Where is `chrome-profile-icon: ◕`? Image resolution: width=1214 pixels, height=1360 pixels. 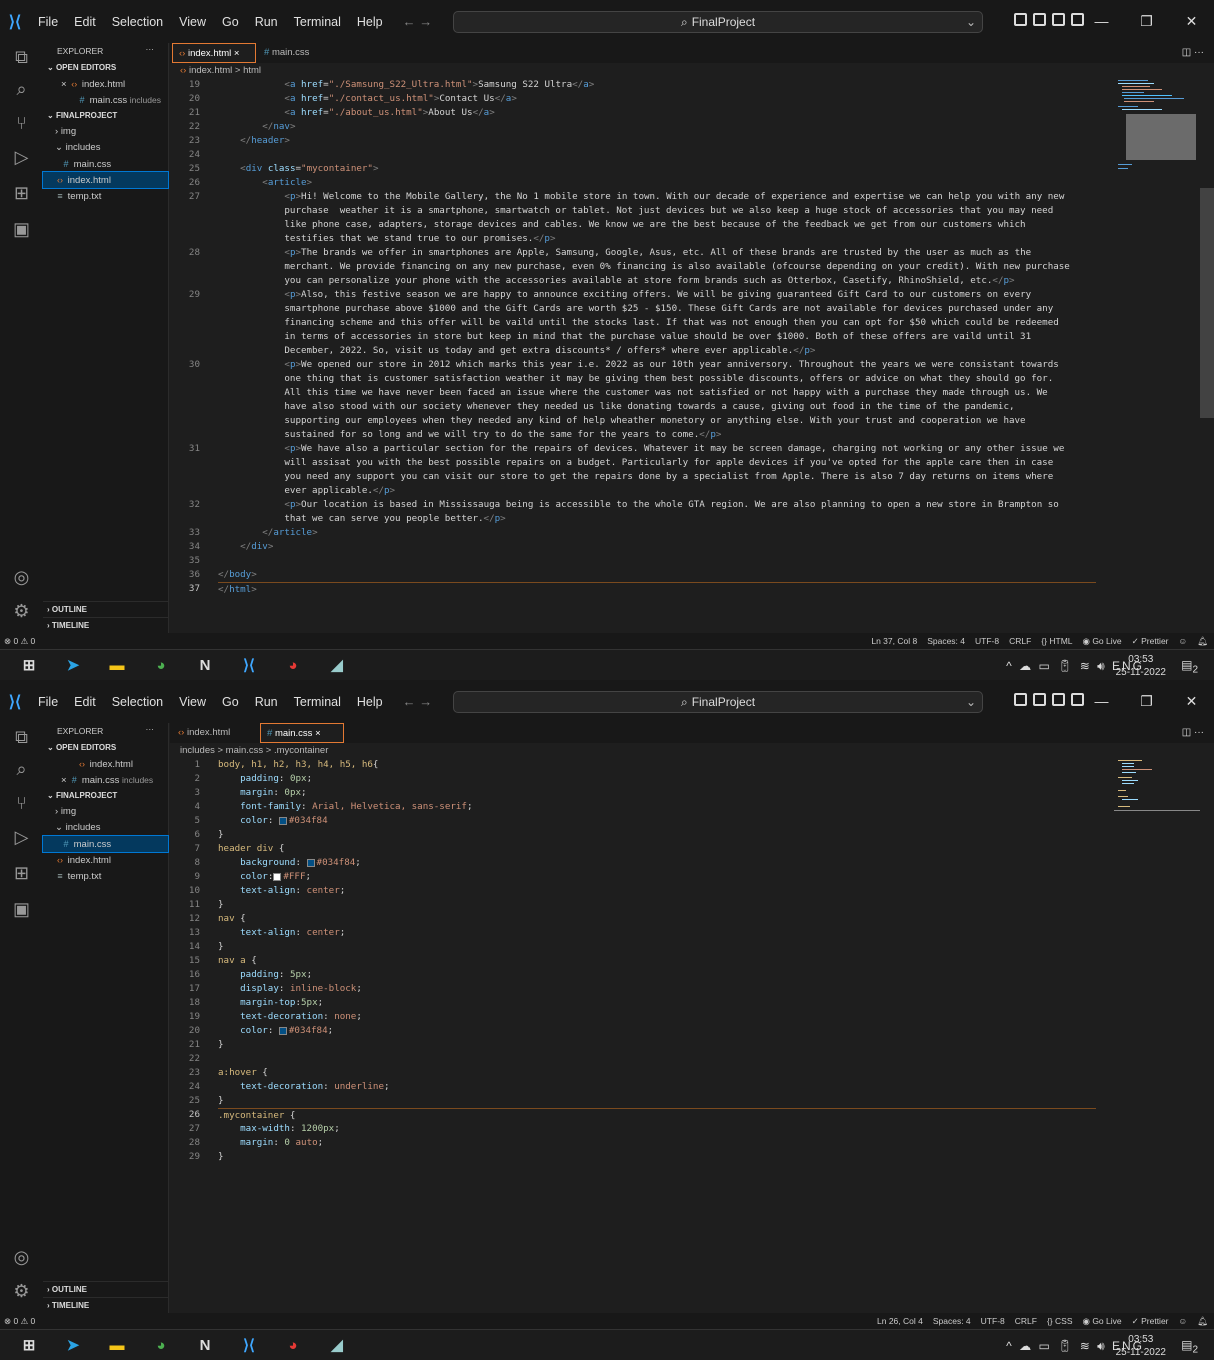
chrome-profile-icon: ◕ is located at coordinates (293, 666).